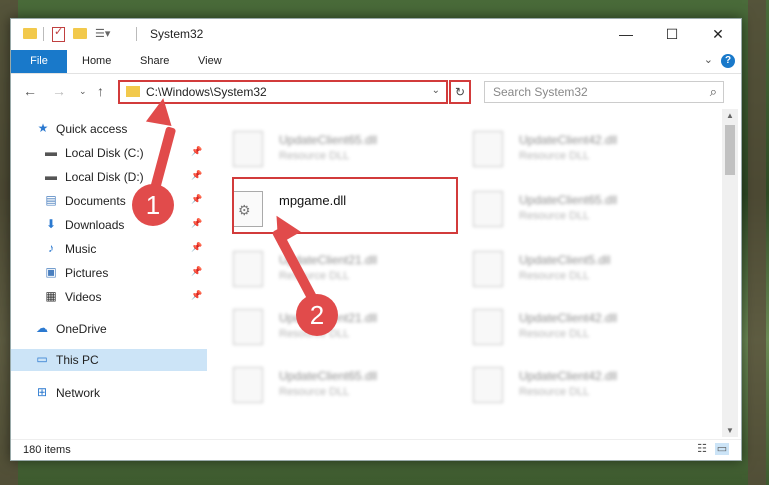  What do you see at coordinates (96, 61) in the screenshot?
I see `tab-home: Home` at bounding box center [96, 61].